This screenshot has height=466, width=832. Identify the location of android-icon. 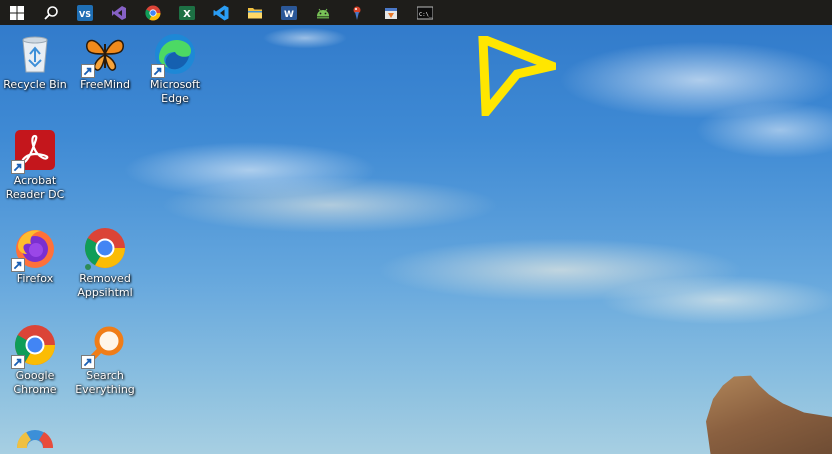
(323, 13).